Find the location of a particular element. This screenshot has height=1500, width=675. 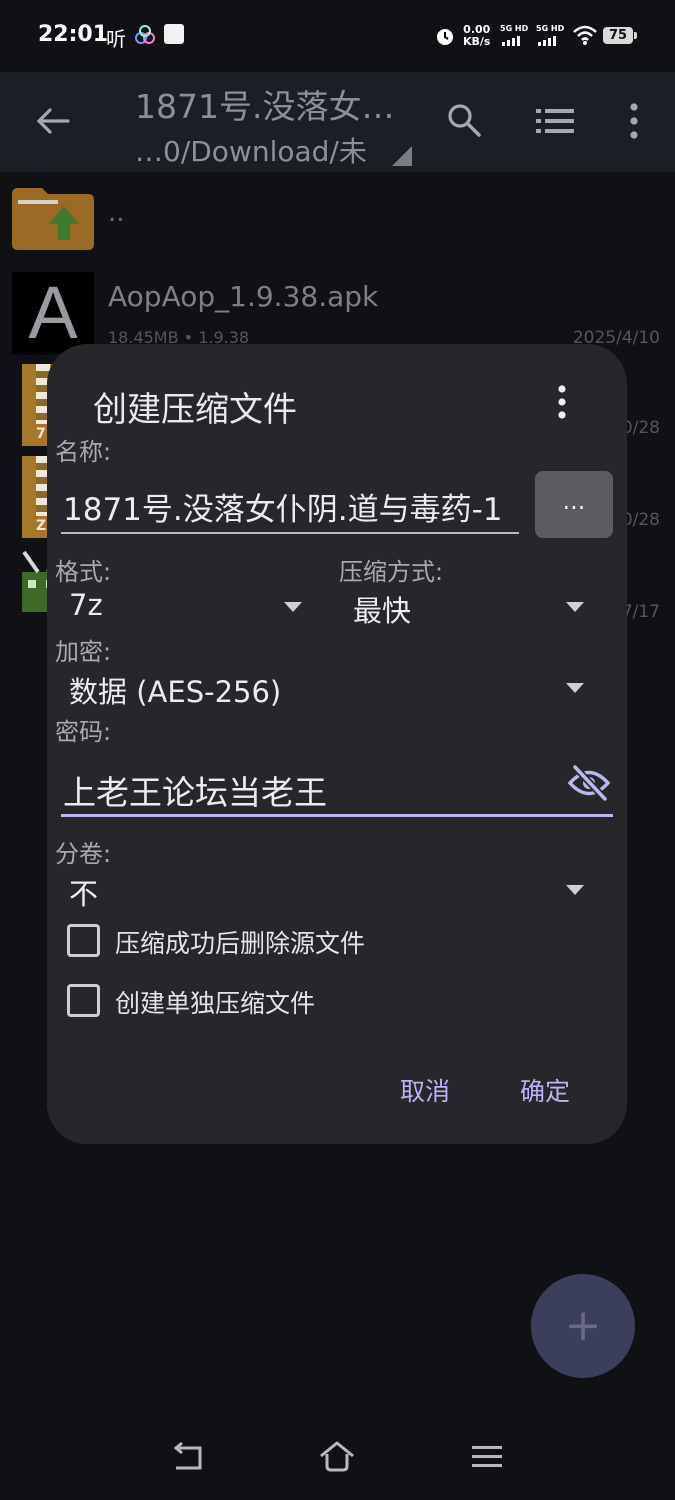

search-icon is located at coordinates (464, 120).